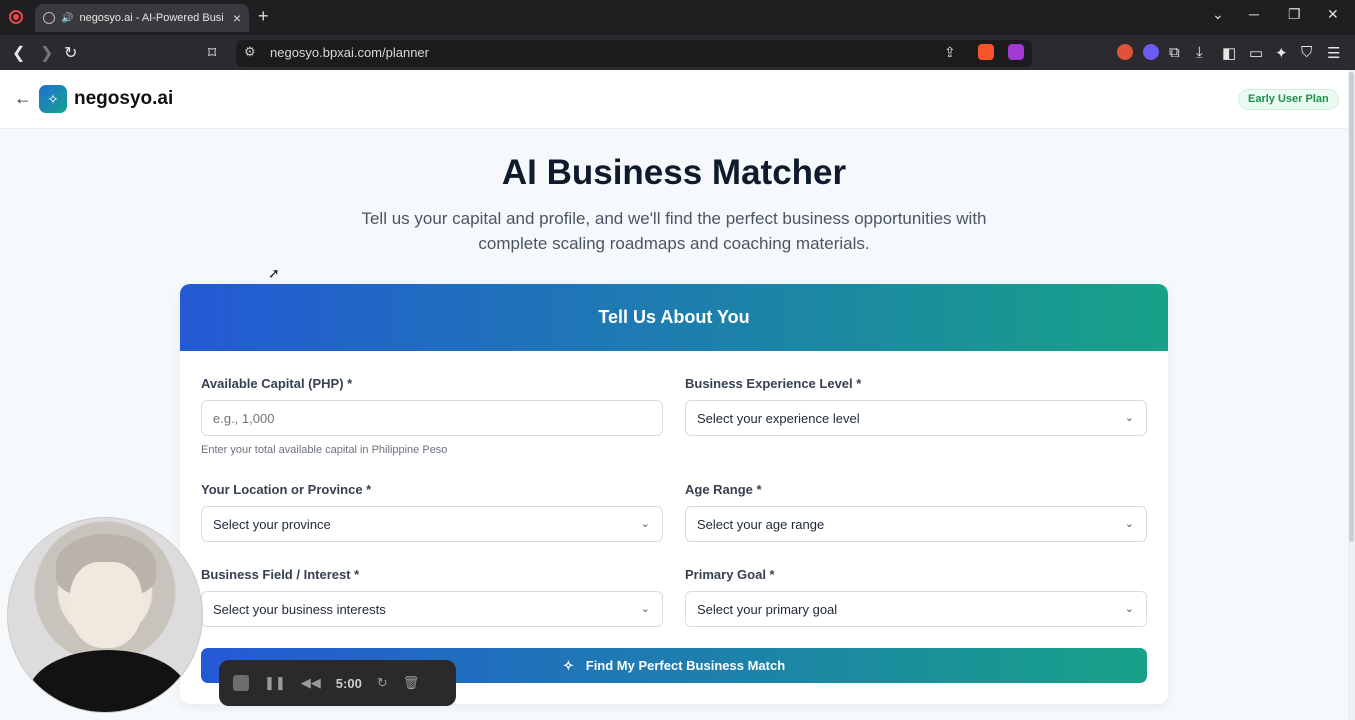  I want to click on interest-select: Select your business interests ⌄, so click(432, 609).